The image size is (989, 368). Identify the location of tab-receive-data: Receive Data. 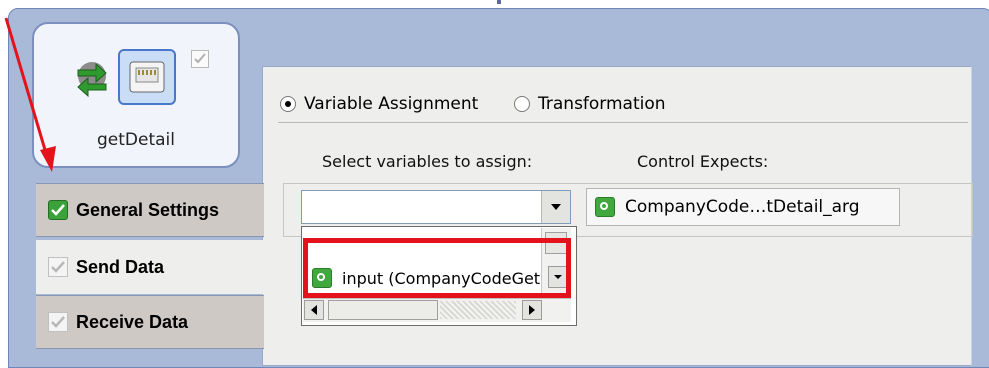
(150, 322).